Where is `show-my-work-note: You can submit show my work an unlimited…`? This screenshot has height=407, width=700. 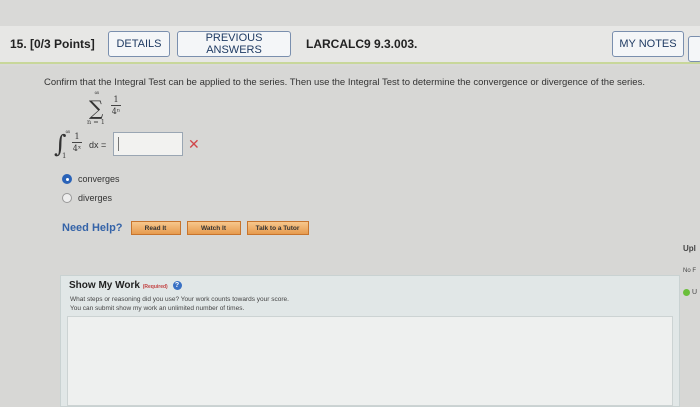 show-my-work-note: You can submit show my work an unlimited… is located at coordinates (157, 308).